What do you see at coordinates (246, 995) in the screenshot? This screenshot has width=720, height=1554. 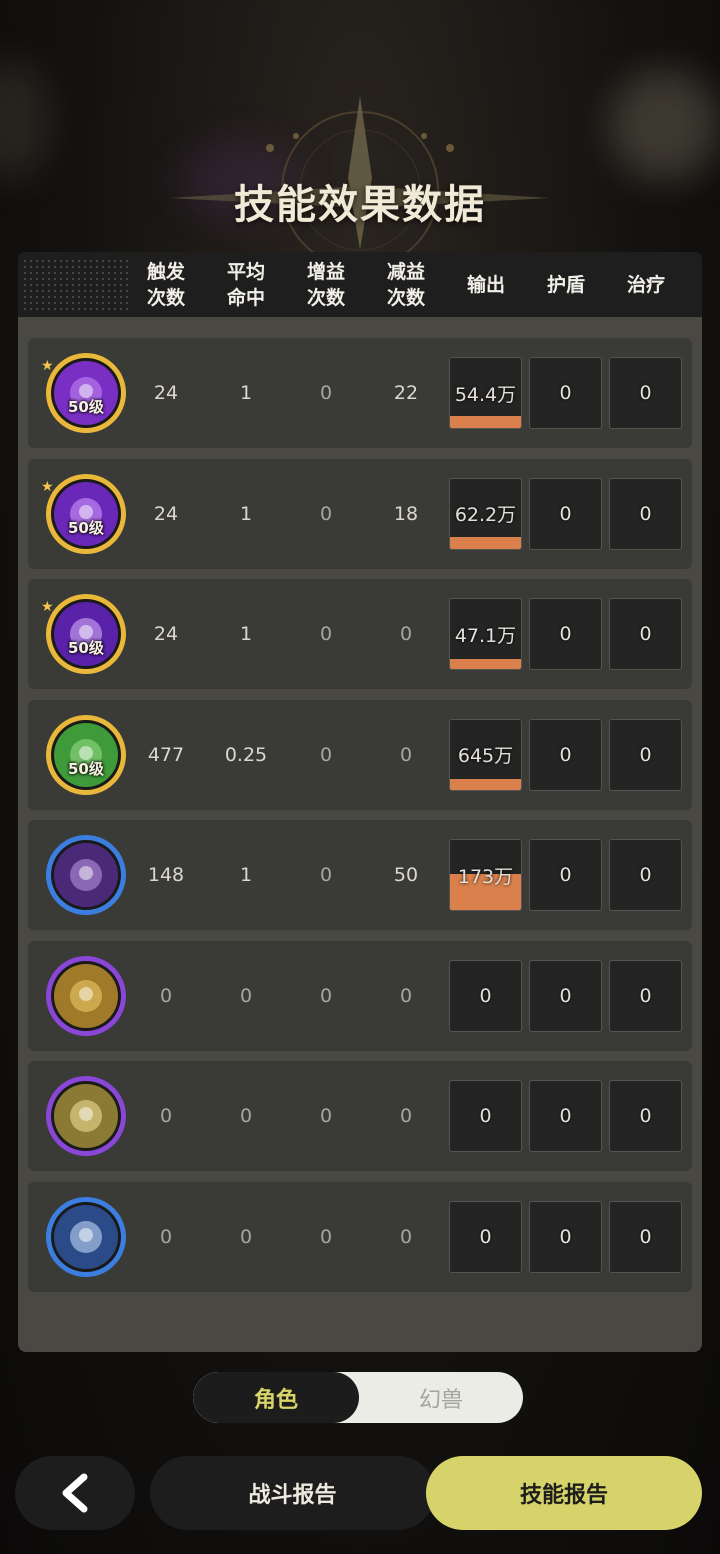 I see `average-hit-value: 0` at bounding box center [246, 995].